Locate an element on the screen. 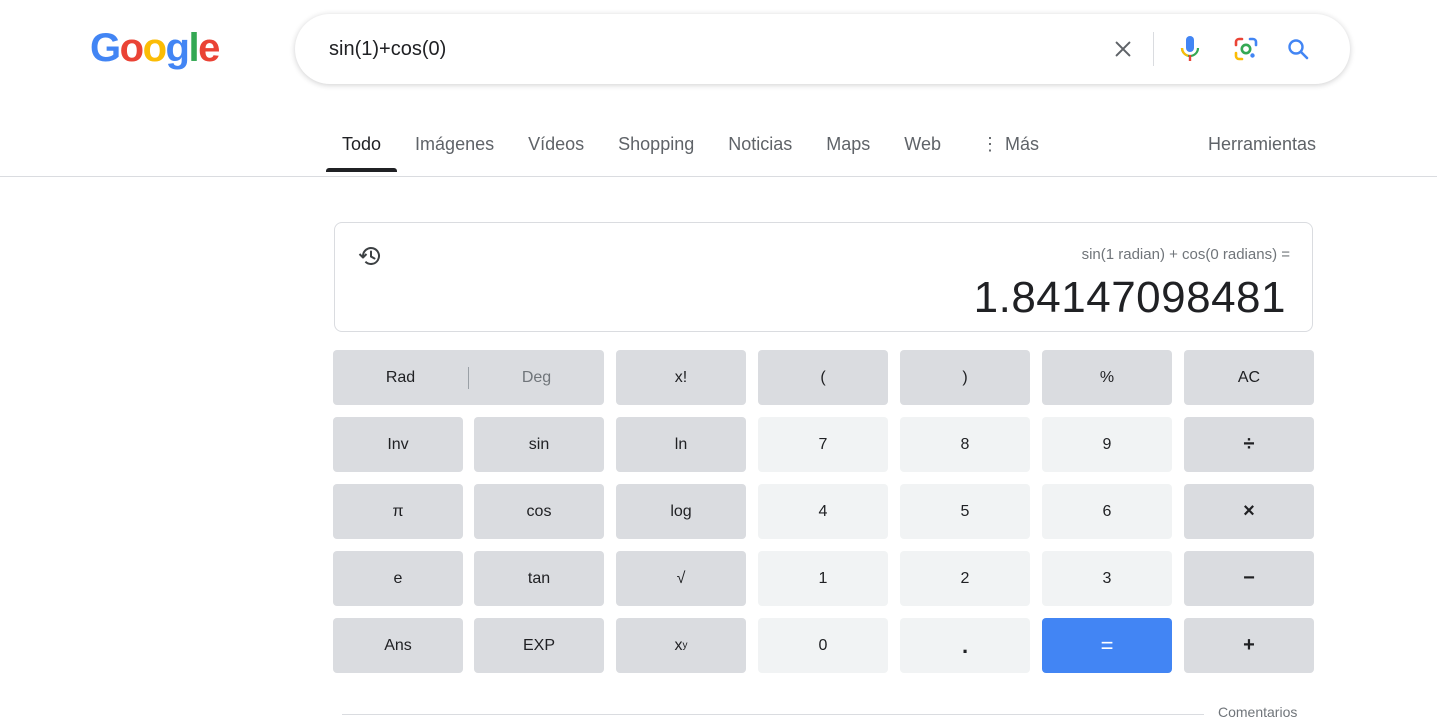  digit-5-button: 5 is located at coordinates (965, 511).